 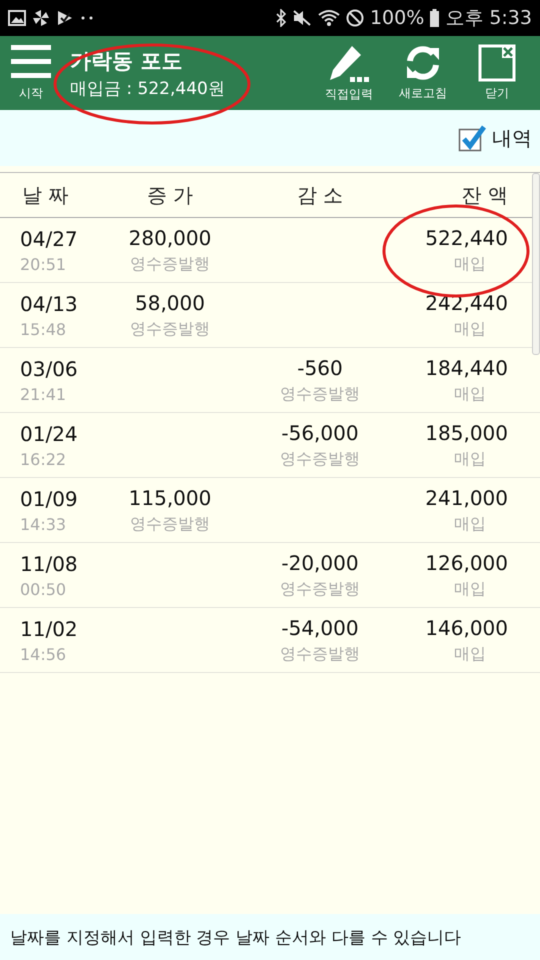 I want to click on purchase-total: 매입금 : 522,440원, so click(x=148, y=89).